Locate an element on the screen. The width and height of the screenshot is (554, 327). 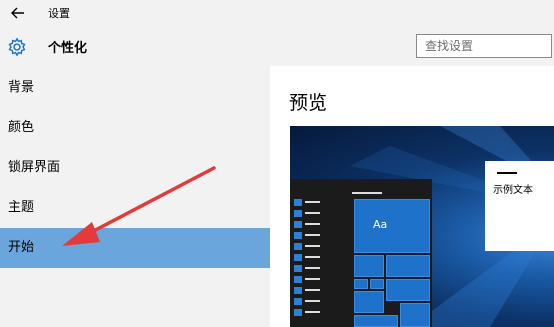
back-arrow-icon is located at coordinates (17, 13).